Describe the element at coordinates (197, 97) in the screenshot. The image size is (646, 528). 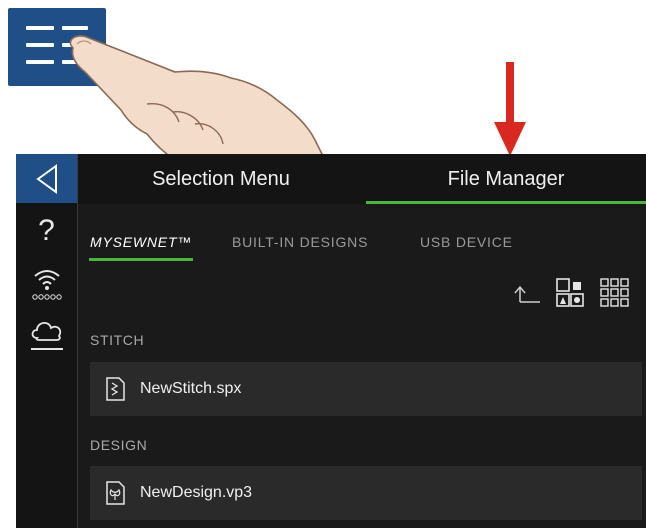
I see `hand-pointer-icon` at that location.